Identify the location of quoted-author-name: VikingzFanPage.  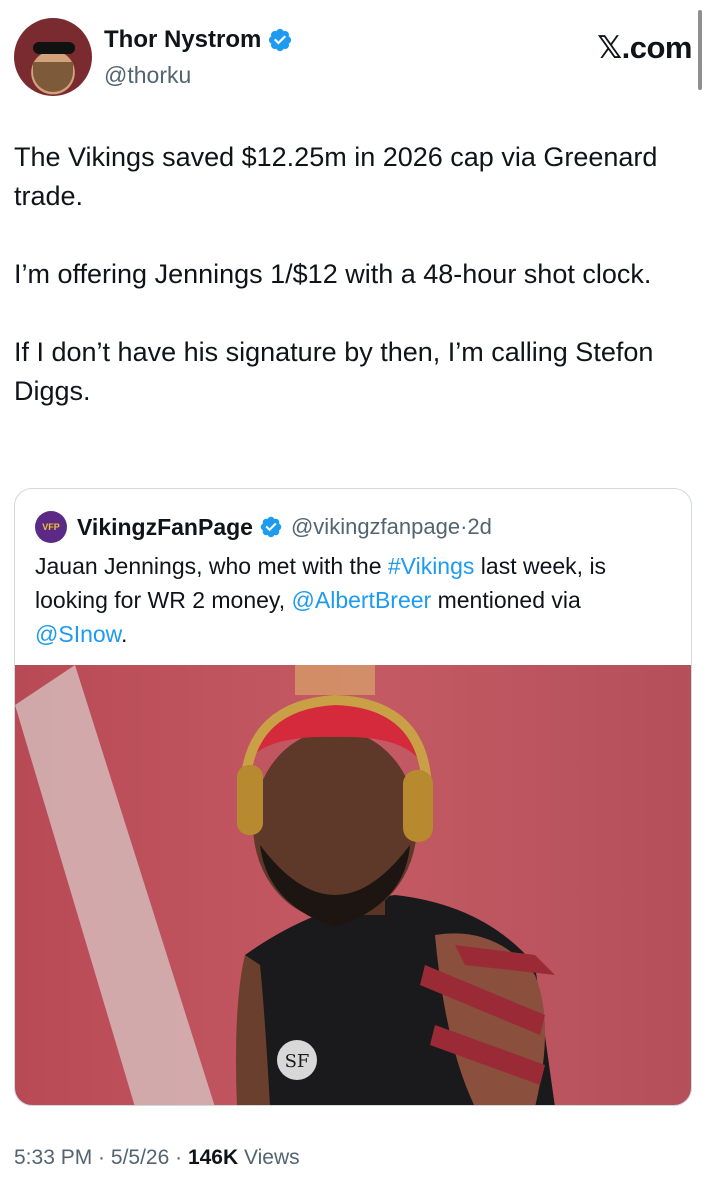
(165, 527).